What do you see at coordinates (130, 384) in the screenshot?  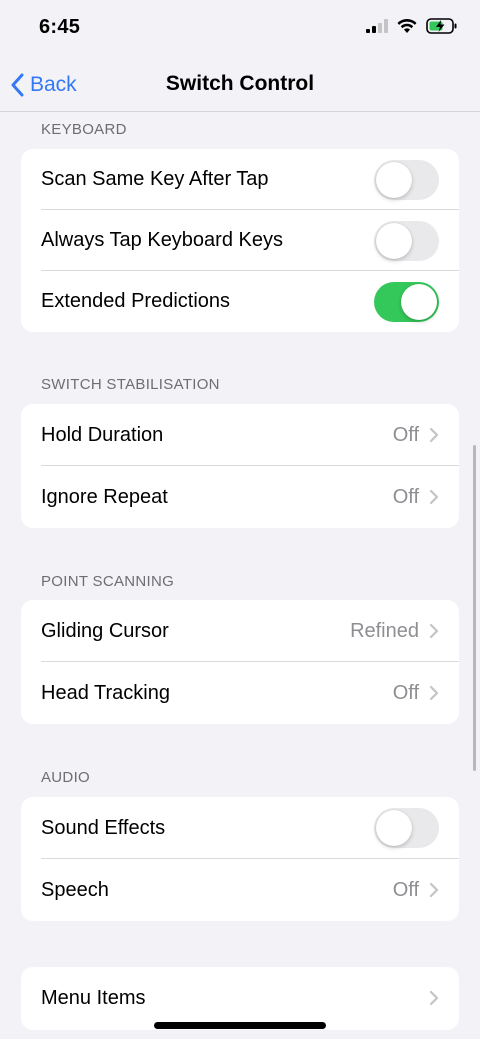 I see `section-header-switch-stabilisation: SWITCH STABILISATION` at bounding box center [130, 384].